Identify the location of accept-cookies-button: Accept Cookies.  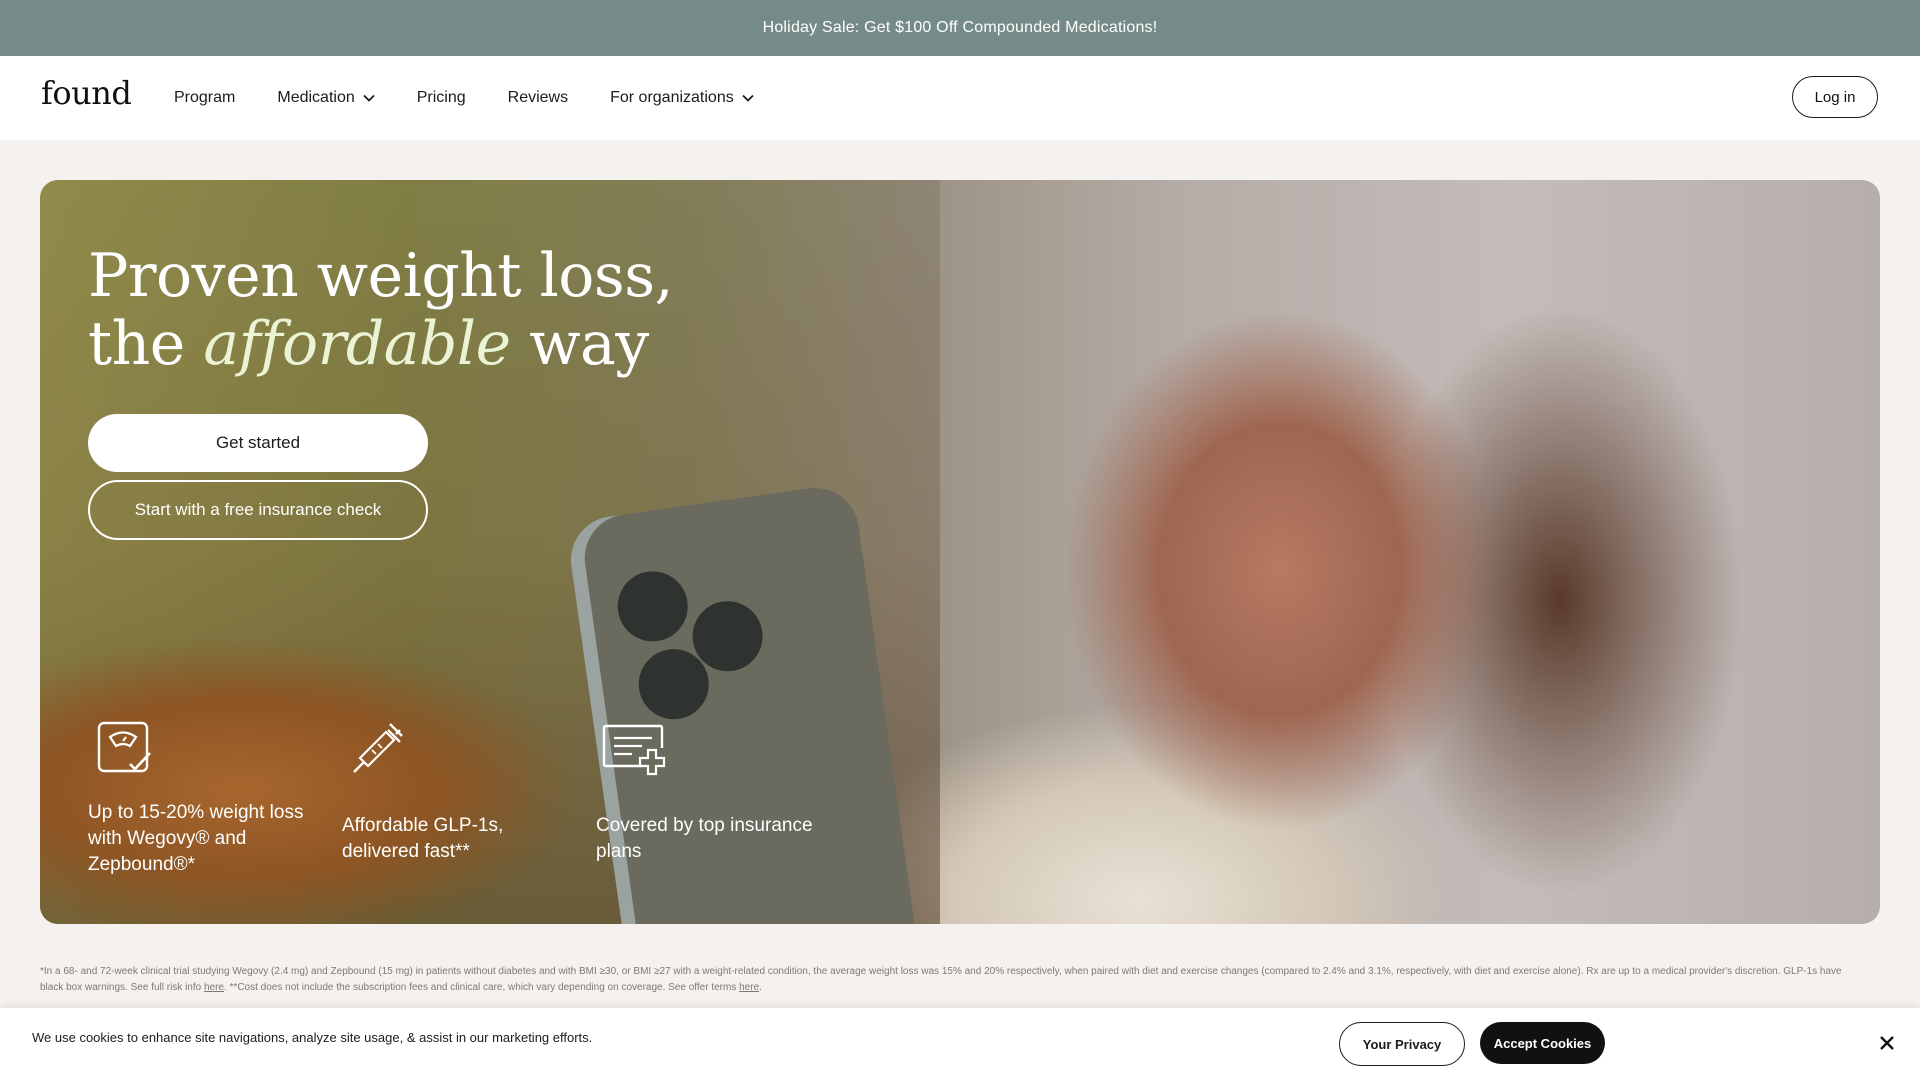
(1542, 1043).